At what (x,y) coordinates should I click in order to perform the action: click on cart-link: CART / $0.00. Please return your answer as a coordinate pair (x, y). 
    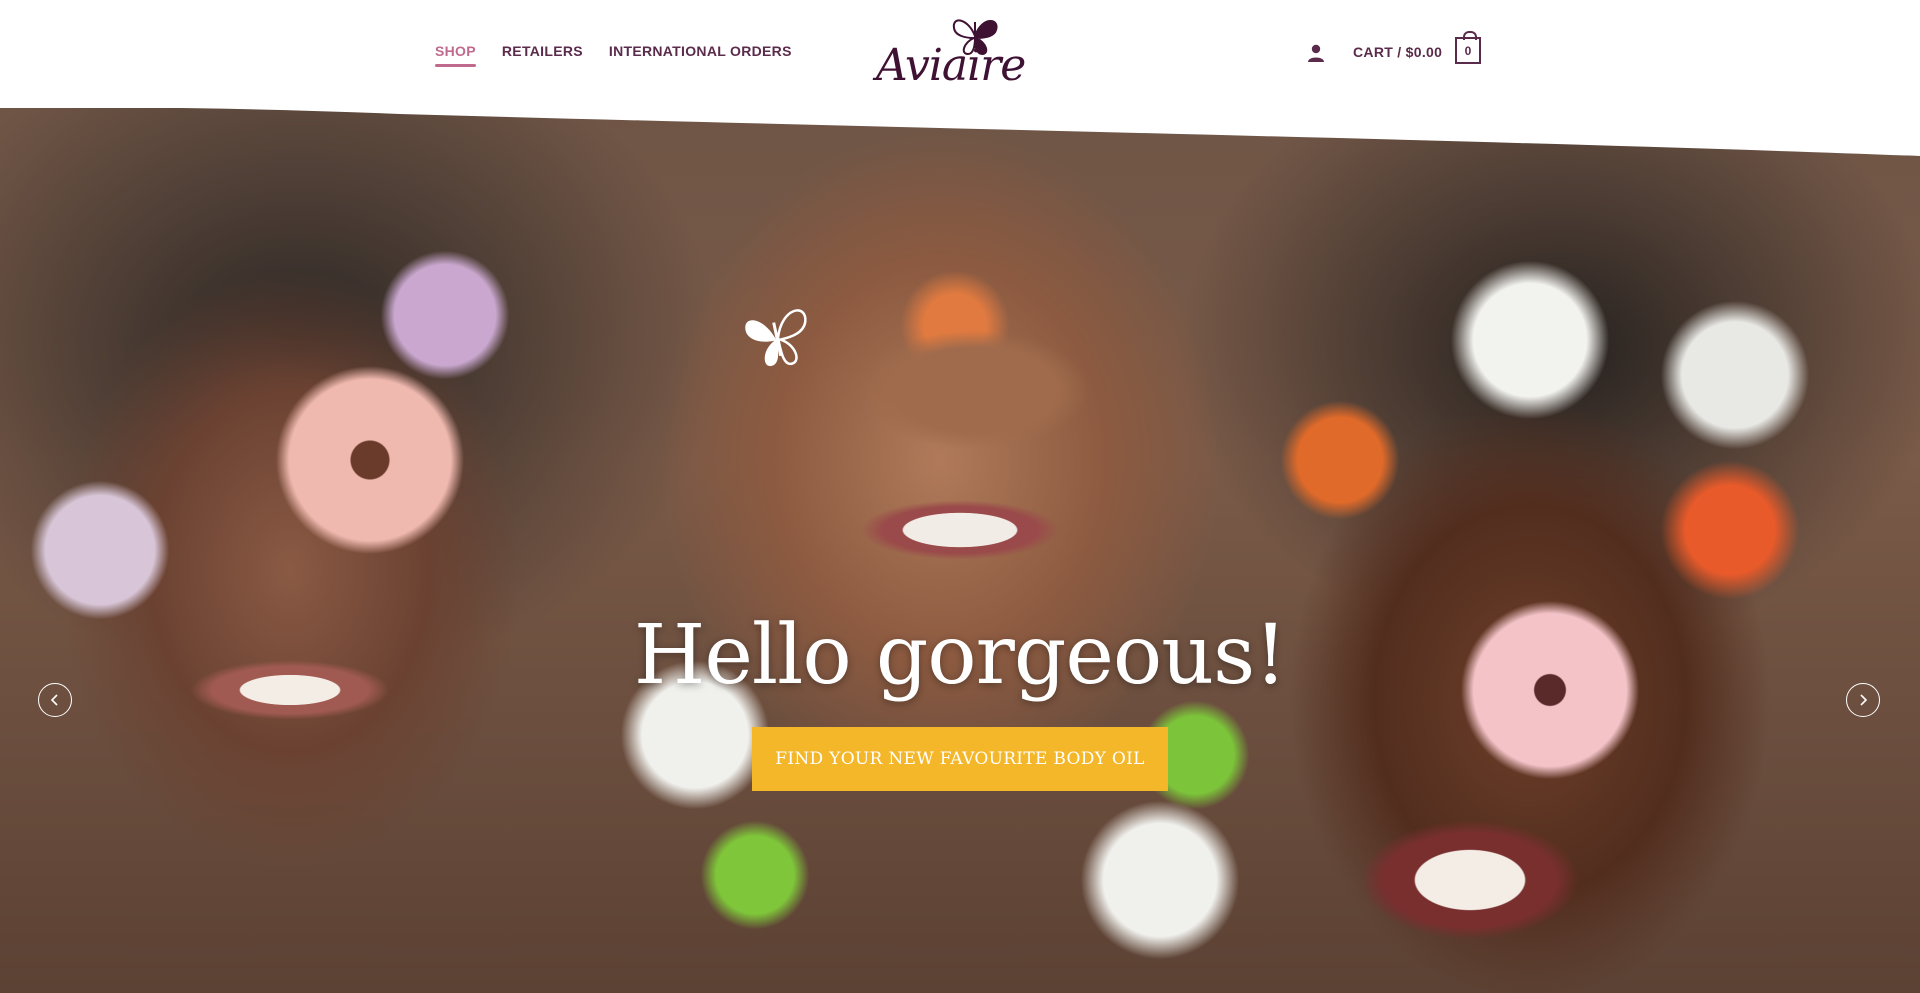
    Looking at the image, I should click on (1397, 52).